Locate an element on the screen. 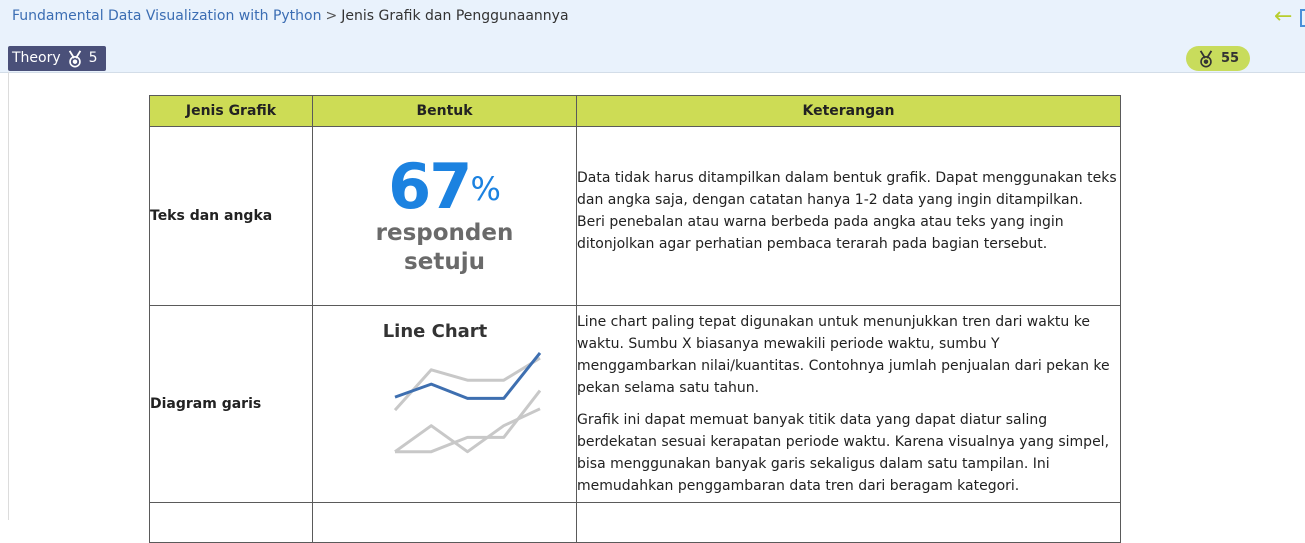  theory-badge: Theory 5 is located at coordinates (57, 58).